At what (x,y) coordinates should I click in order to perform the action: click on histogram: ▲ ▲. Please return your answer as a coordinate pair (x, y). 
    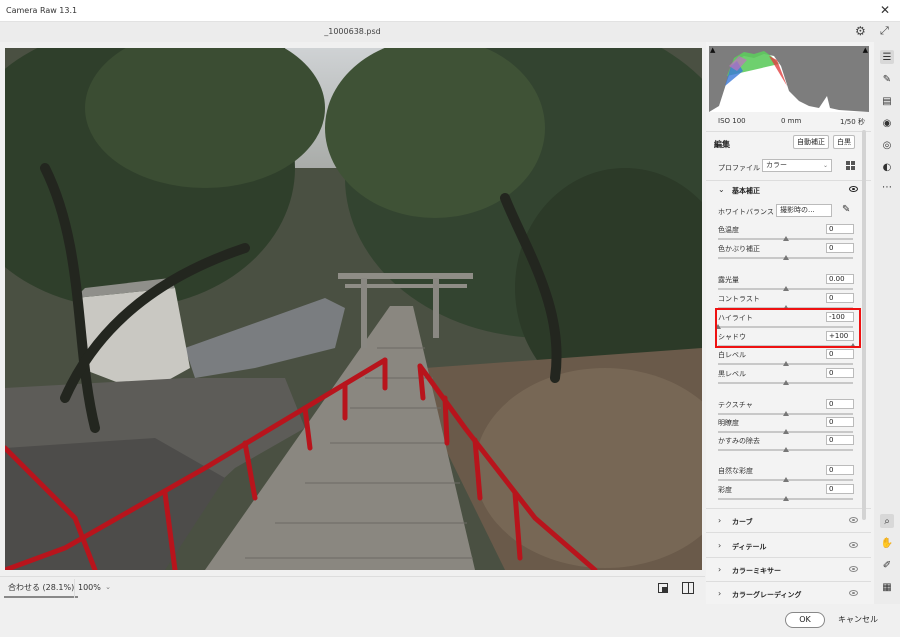
    Looking at the image, I should click on (789, 79).